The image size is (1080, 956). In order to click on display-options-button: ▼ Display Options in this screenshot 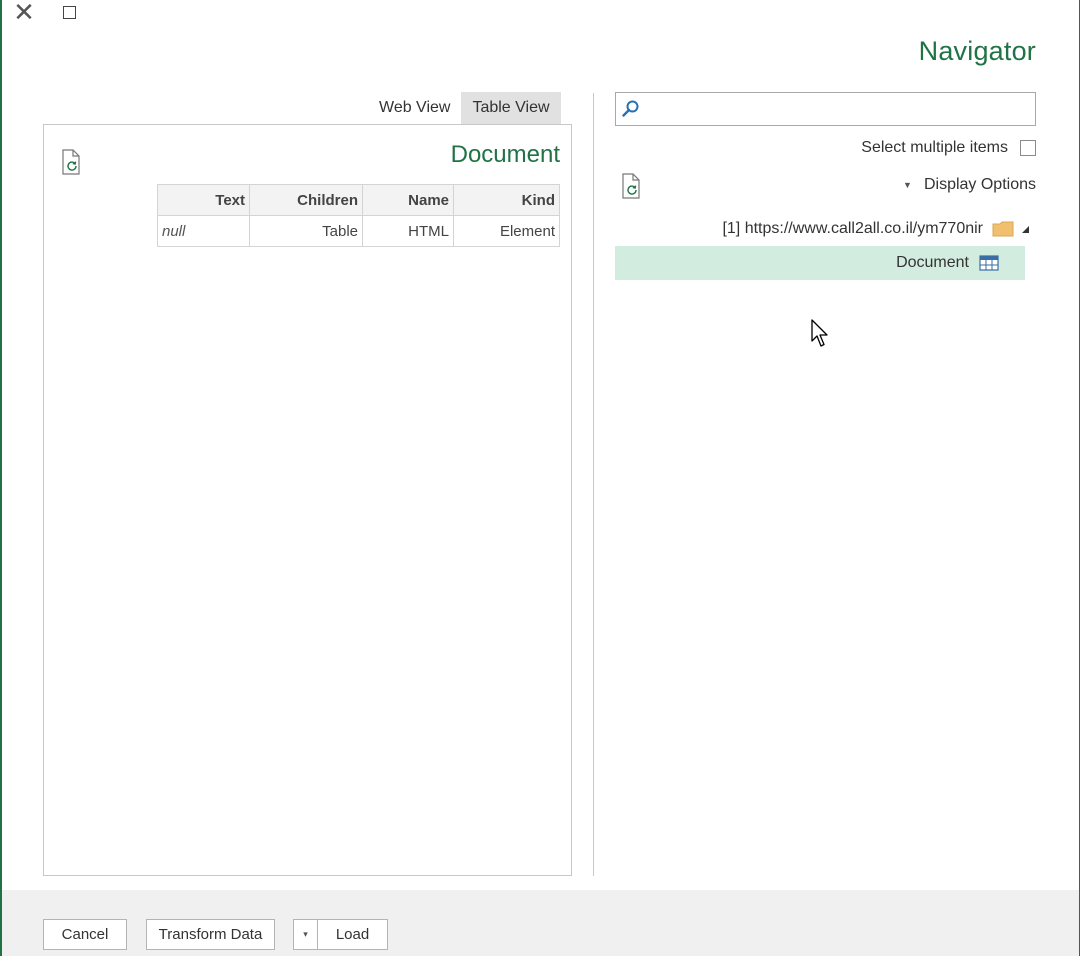, I will do `click(969, 185)`.